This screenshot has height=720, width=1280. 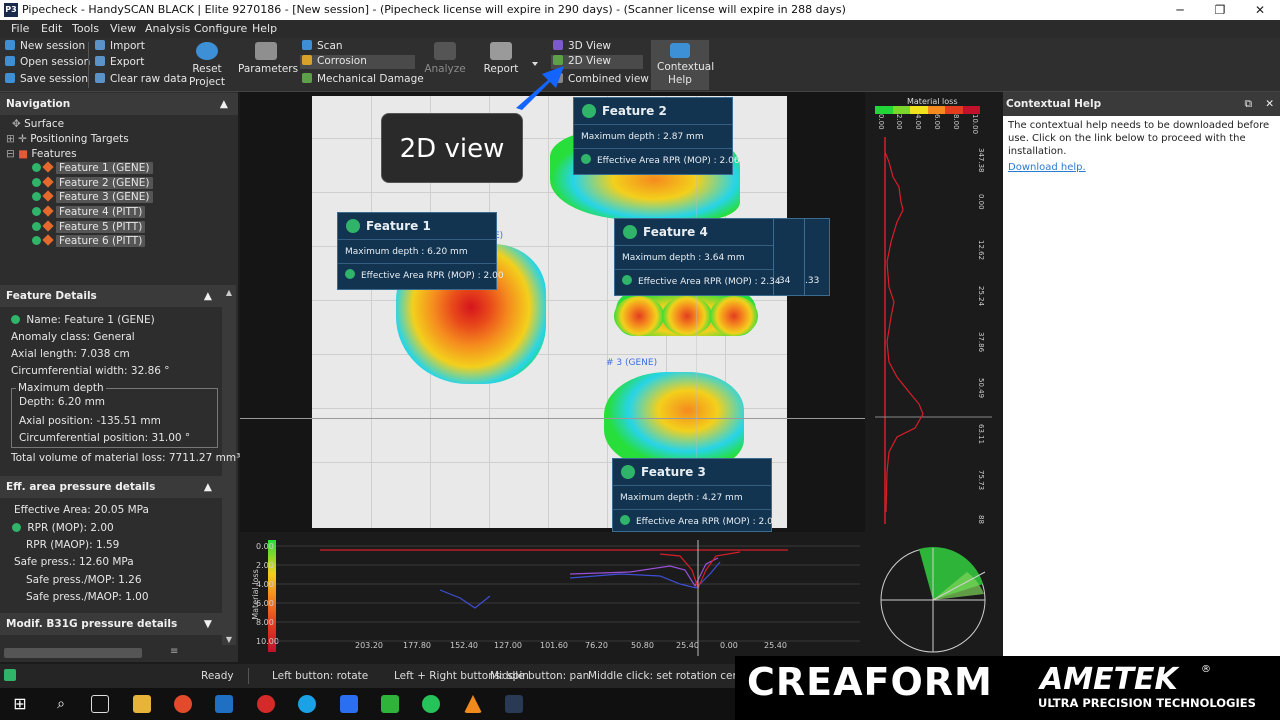 What do you see at coordinates (89, 227) in the screenshot?
I see `tree-item-feature-5: Feature 5 (PITT)` at bounding box center [89, 227].